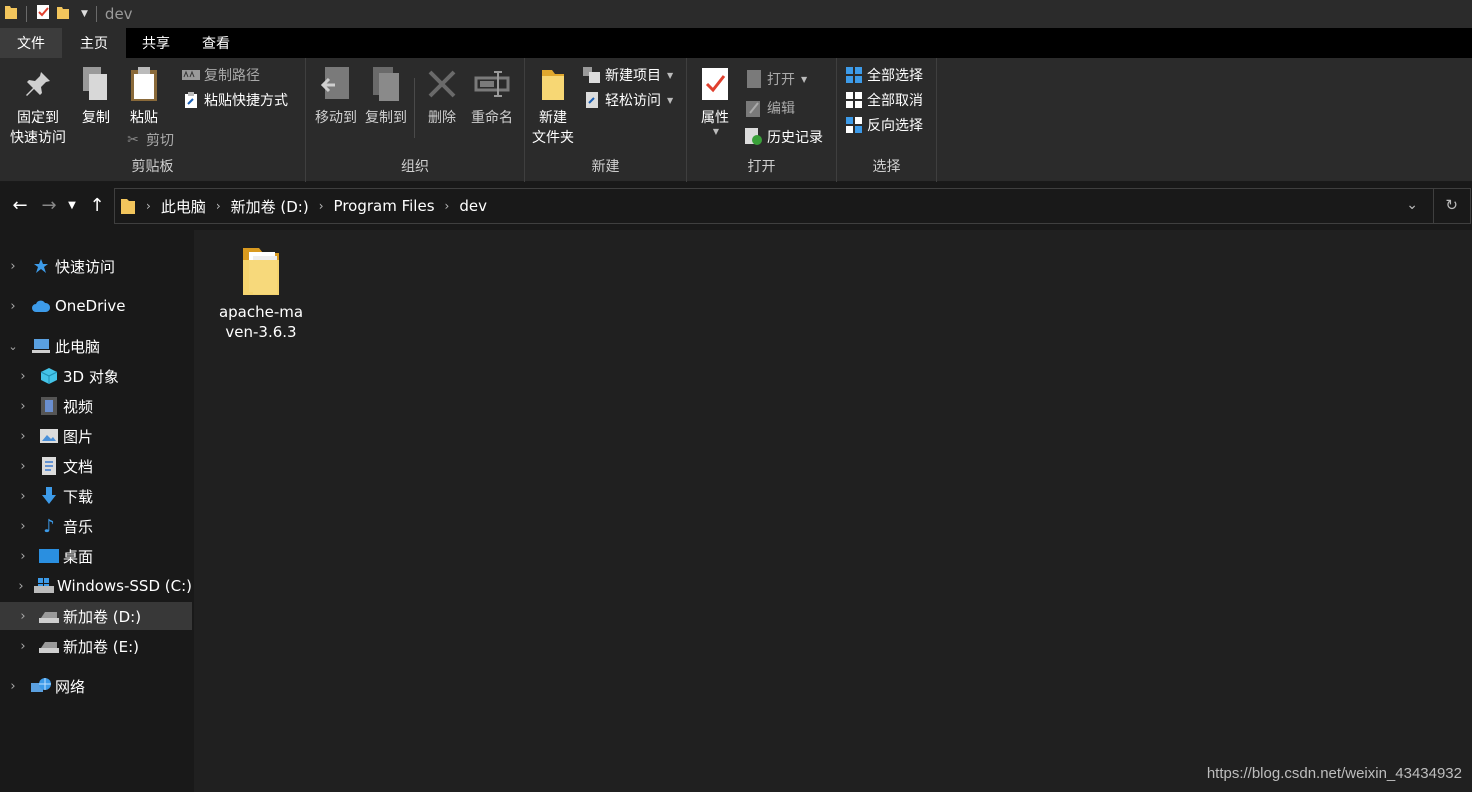 Image resolution: width=1472 pixels, height=792 pixels. I want to click on sidebar-item-pictures: › 图片, so click(96, 436).